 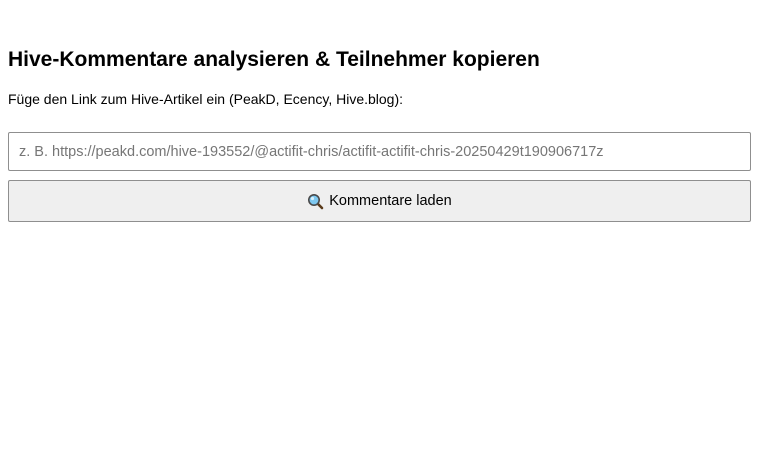 I want to click on magnifier-icon, so click(x=315, y=201).